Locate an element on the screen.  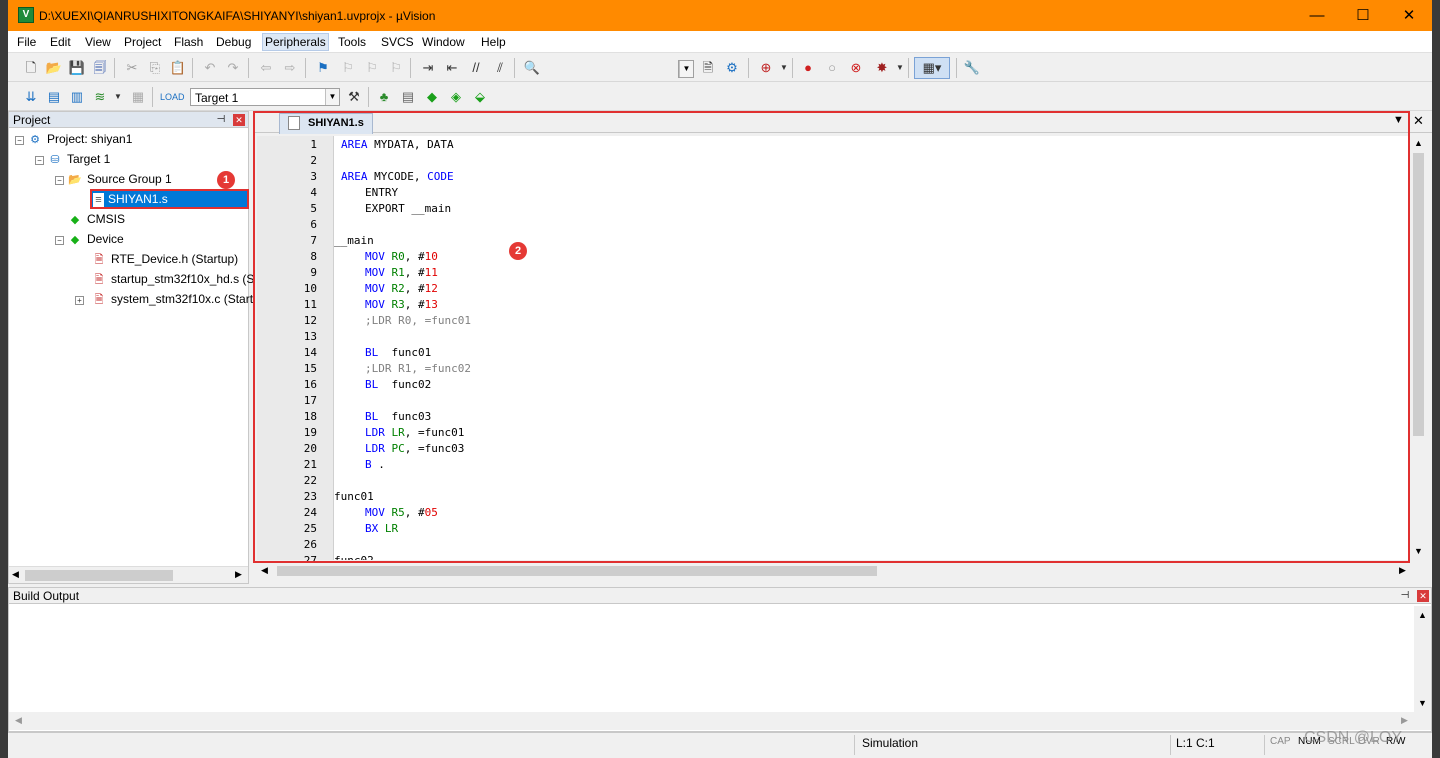
build-icon: ▤ is located at coordinates (54, 97).